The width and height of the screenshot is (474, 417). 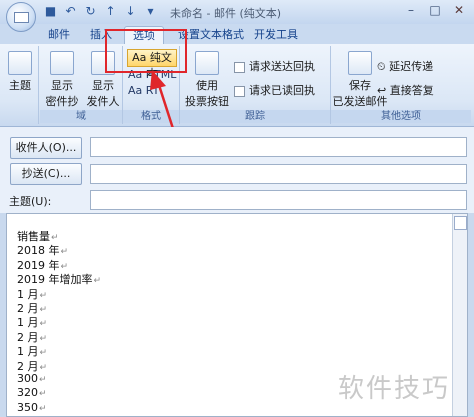 I want to click on subject-field, so click(x=278, y=200).